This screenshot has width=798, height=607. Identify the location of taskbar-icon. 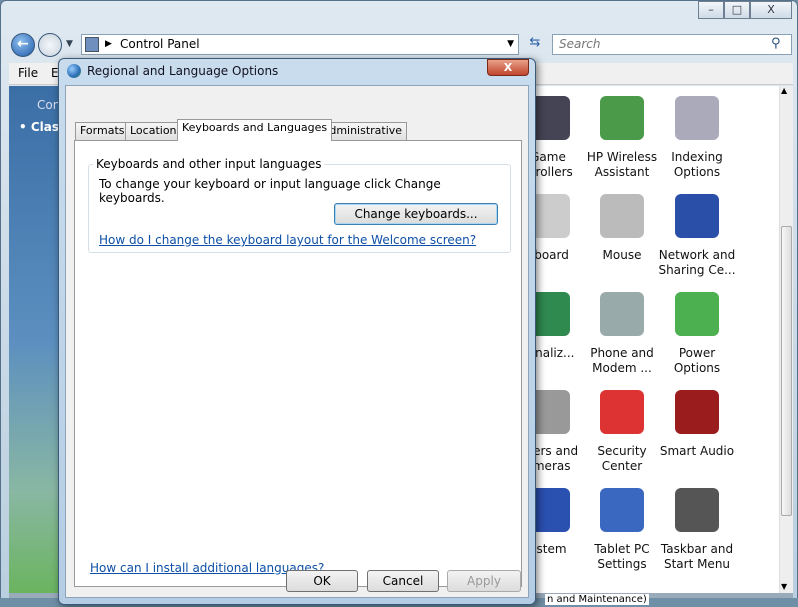
(697, 510).